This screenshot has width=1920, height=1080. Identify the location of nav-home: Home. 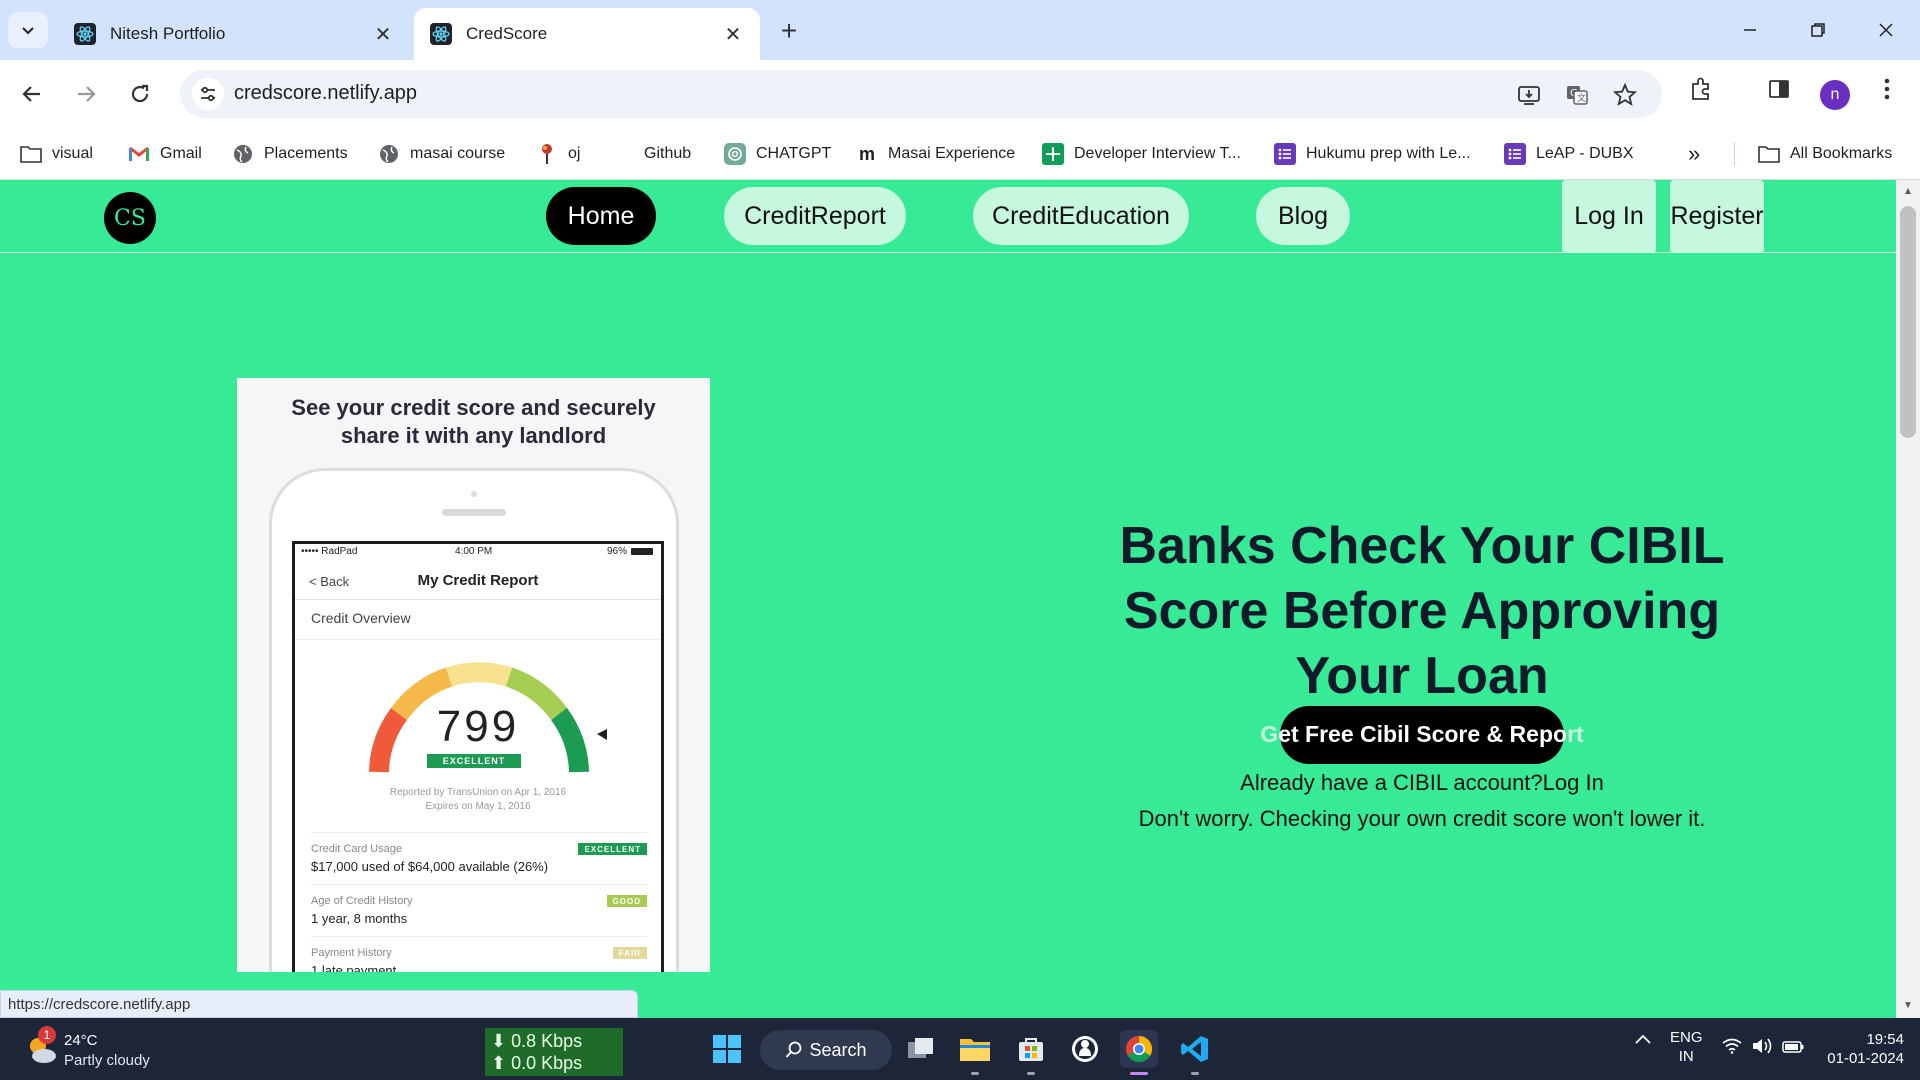
(601, 216).